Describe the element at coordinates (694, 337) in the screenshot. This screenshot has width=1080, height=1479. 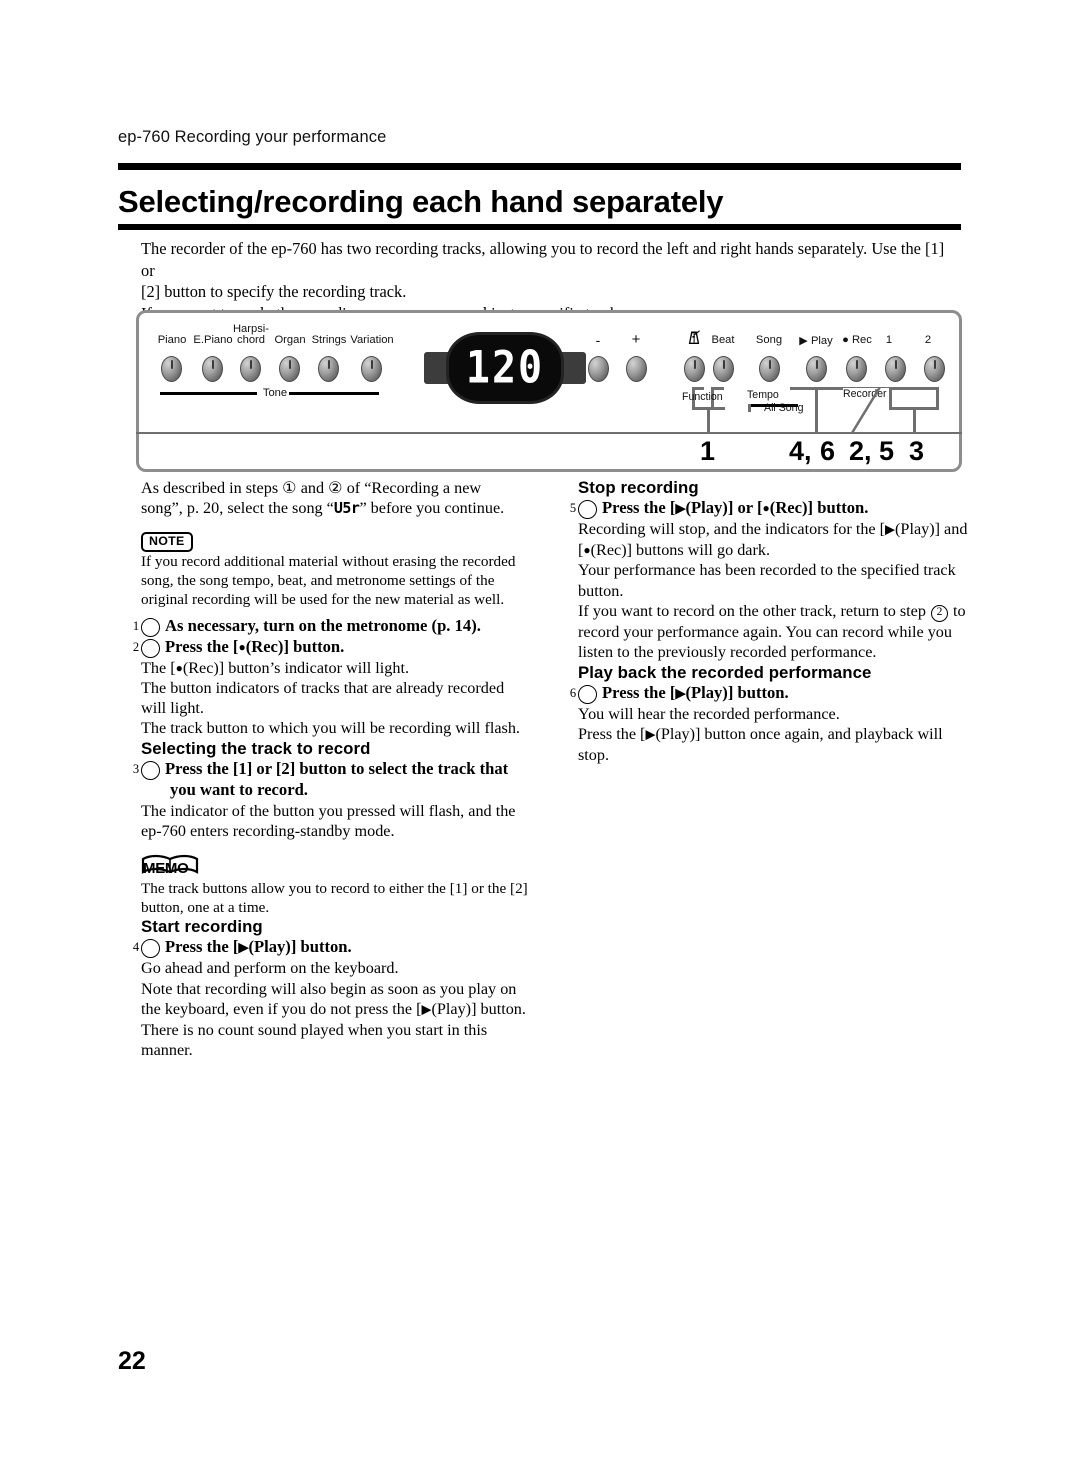
I see `metronome-icon` at that location.